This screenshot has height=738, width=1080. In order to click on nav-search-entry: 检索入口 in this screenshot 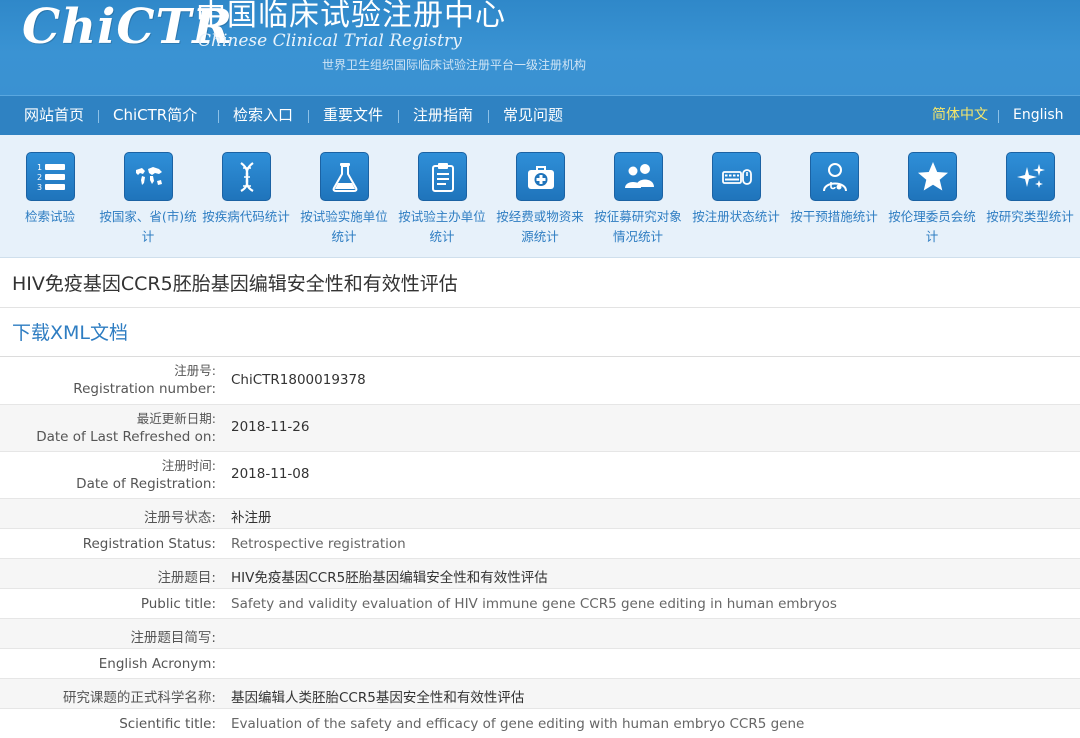, I will do `click(263, 116)`.